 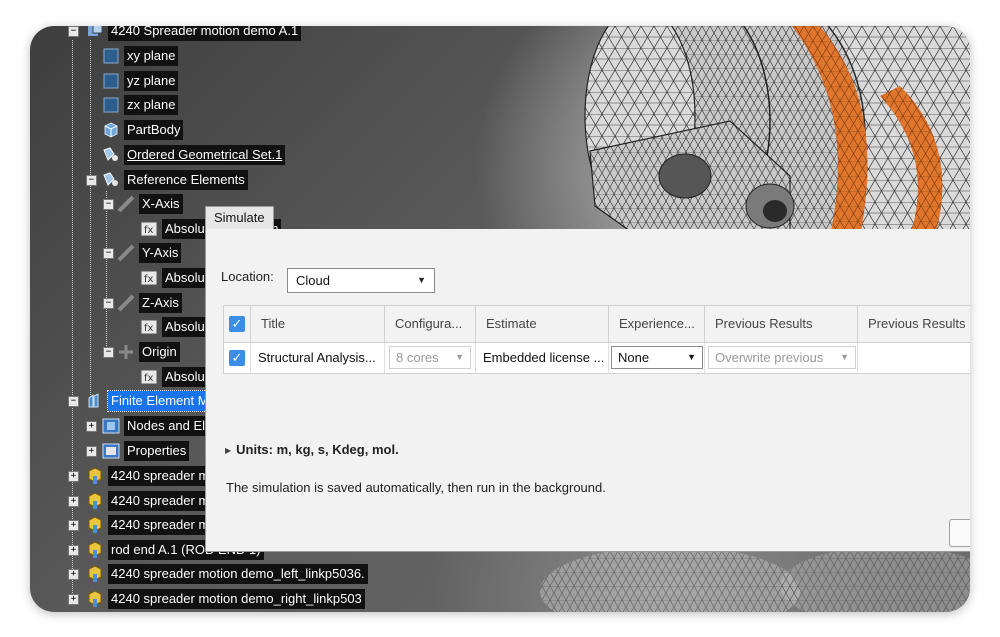 I want to click on select-all-checkbox: ✓, so click(x=237, y=324).